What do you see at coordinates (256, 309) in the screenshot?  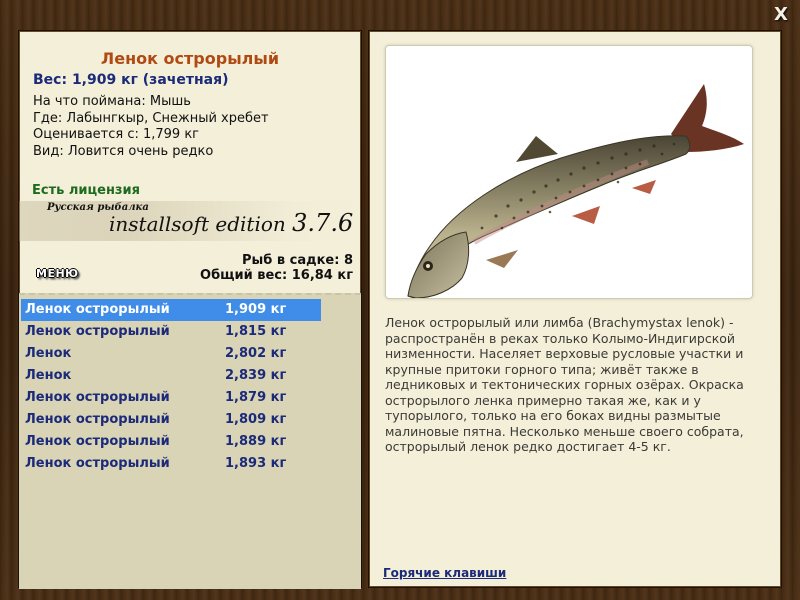 I see `catch-fish-weight: 1,909 кг` at bounding box center [256, 309].